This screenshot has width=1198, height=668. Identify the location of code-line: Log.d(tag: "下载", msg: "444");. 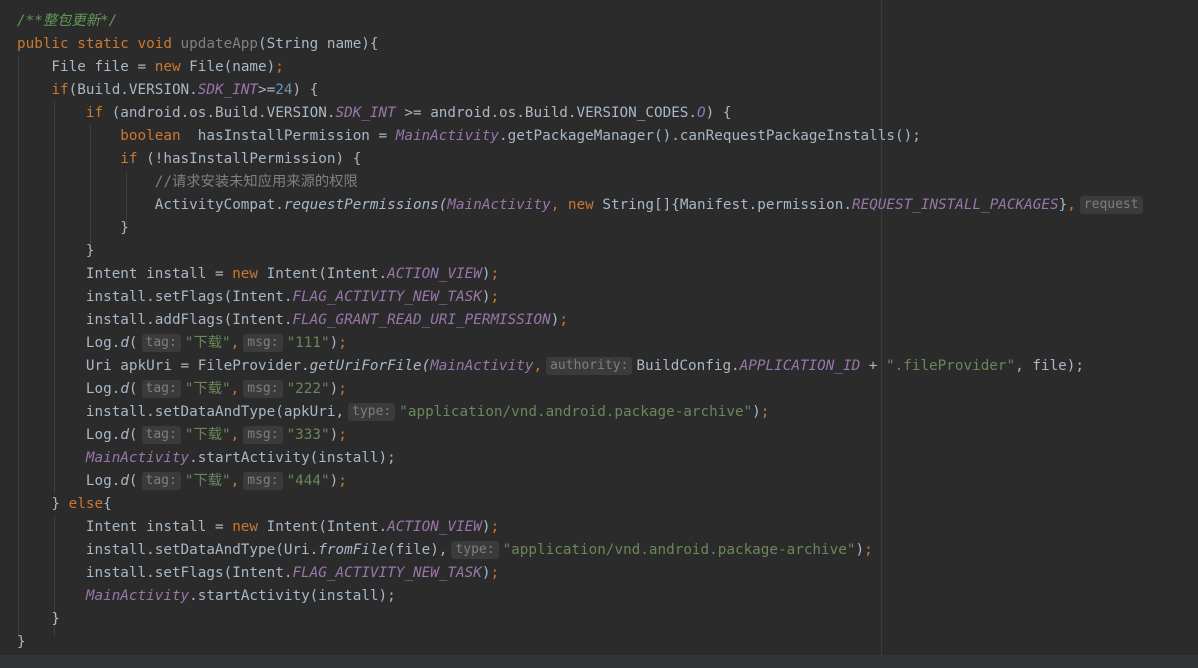
(216, 481).